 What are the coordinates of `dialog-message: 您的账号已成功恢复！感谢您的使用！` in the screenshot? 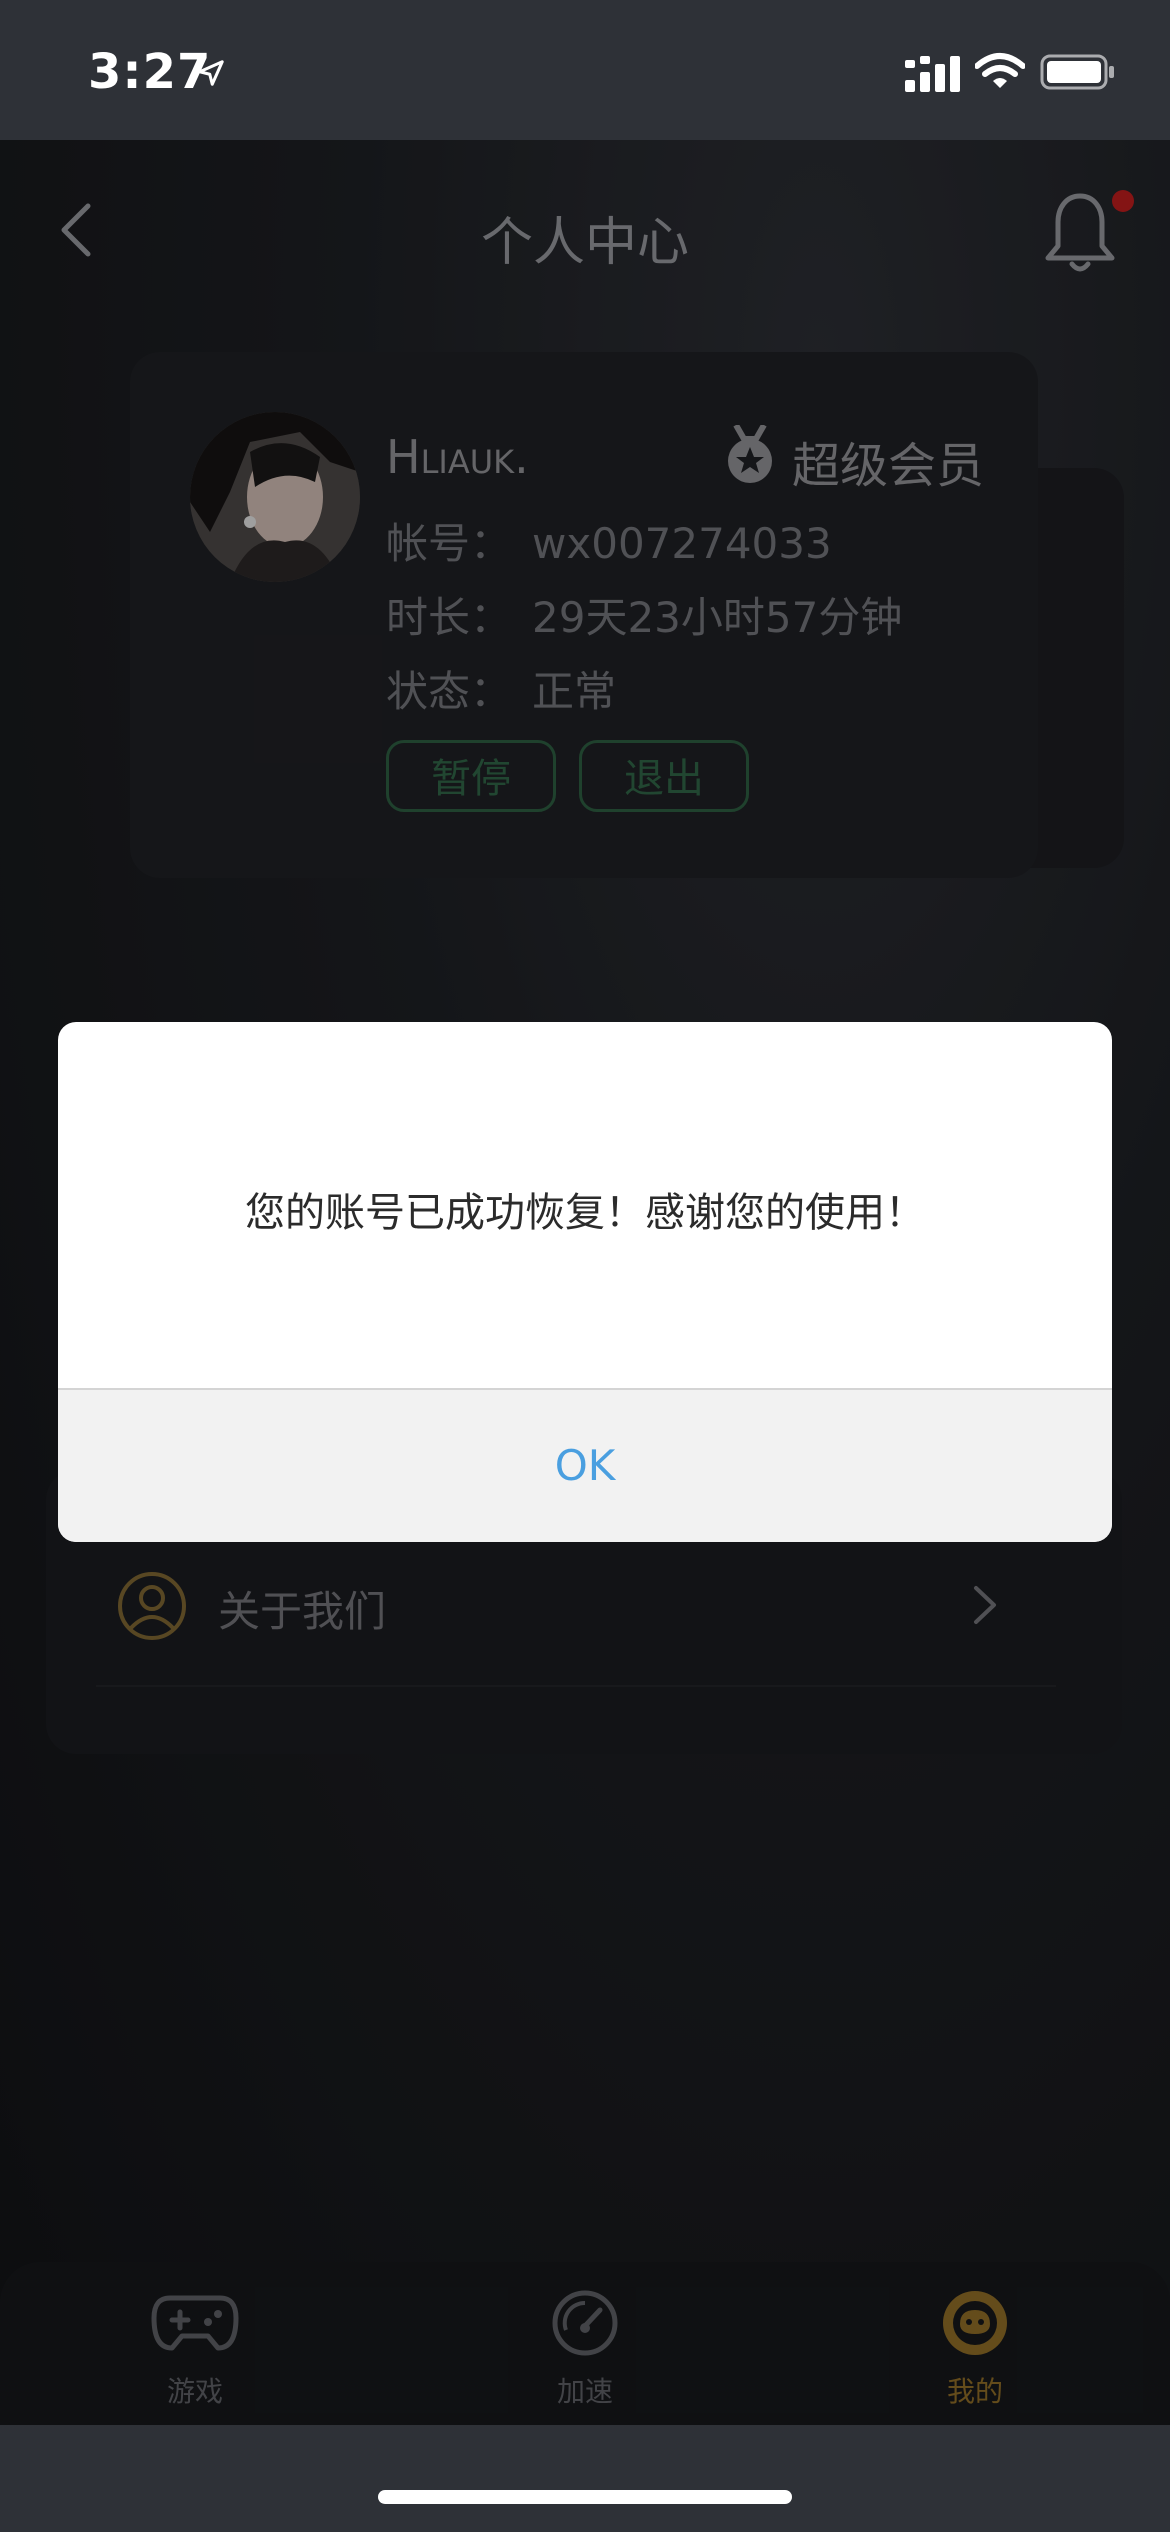 It's located at (585, 1213).